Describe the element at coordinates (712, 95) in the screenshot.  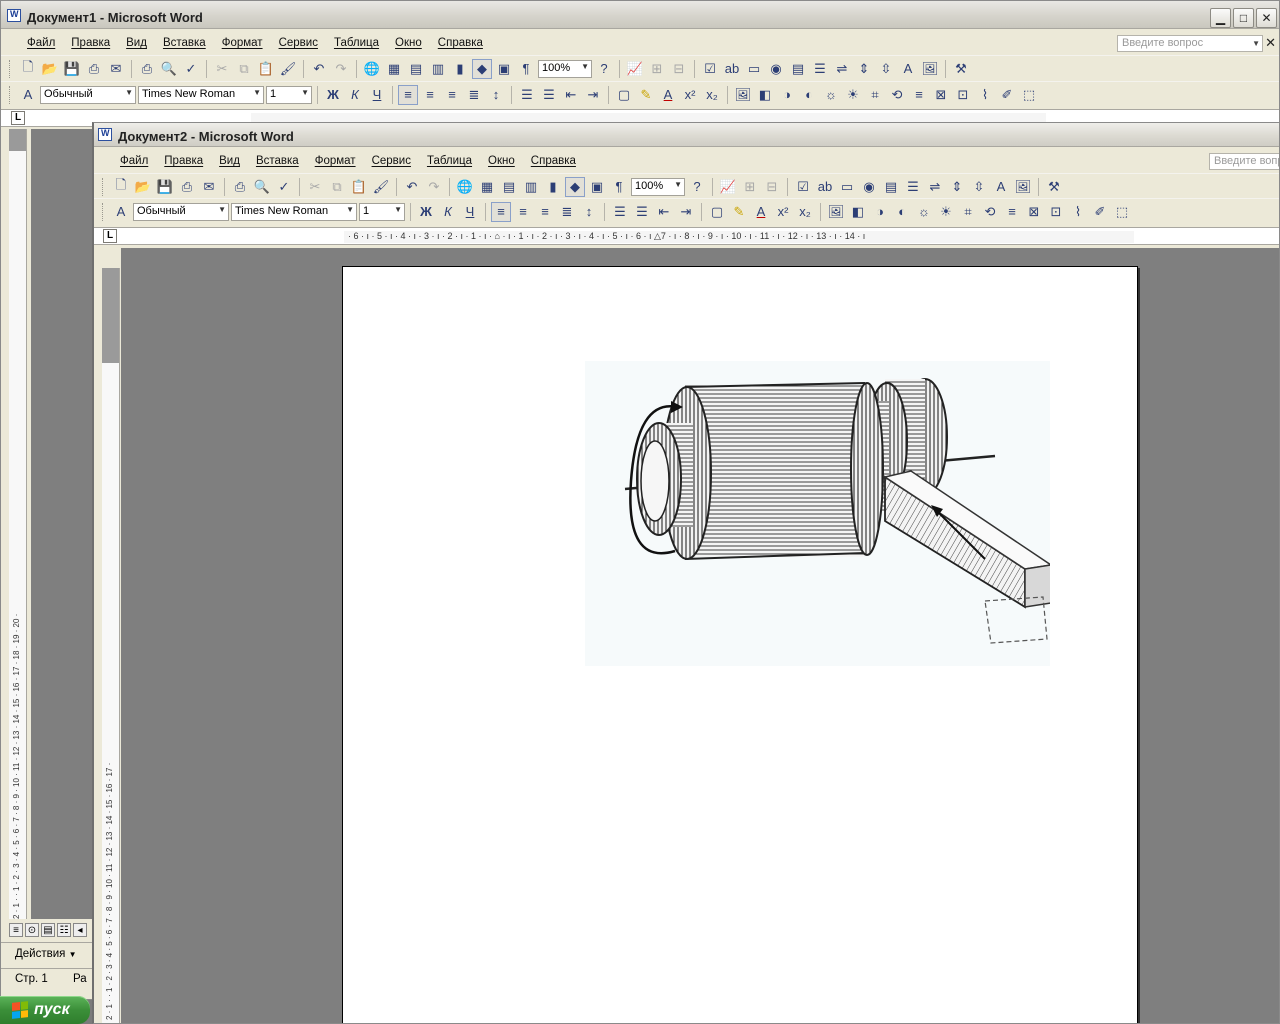
I see `subscript-icon: x₂` at that location.